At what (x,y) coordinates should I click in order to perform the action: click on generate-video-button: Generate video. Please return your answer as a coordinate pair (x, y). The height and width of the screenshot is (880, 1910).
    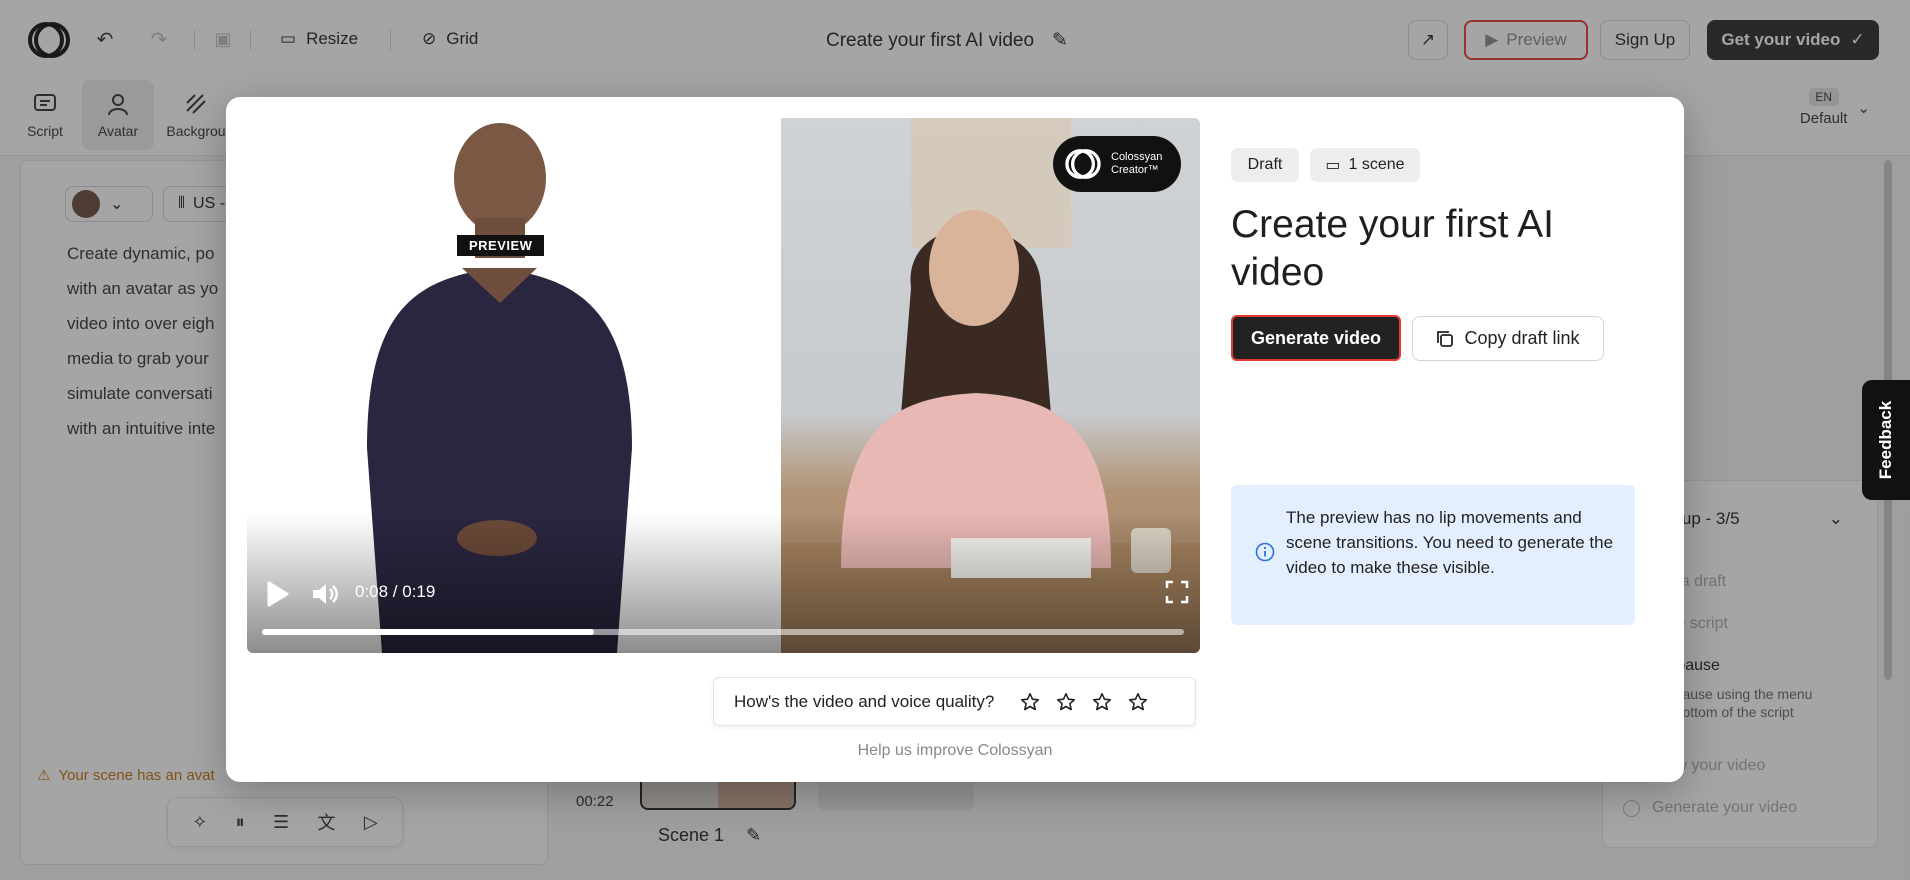
    Looking at the image, I should click on (1316, 338).